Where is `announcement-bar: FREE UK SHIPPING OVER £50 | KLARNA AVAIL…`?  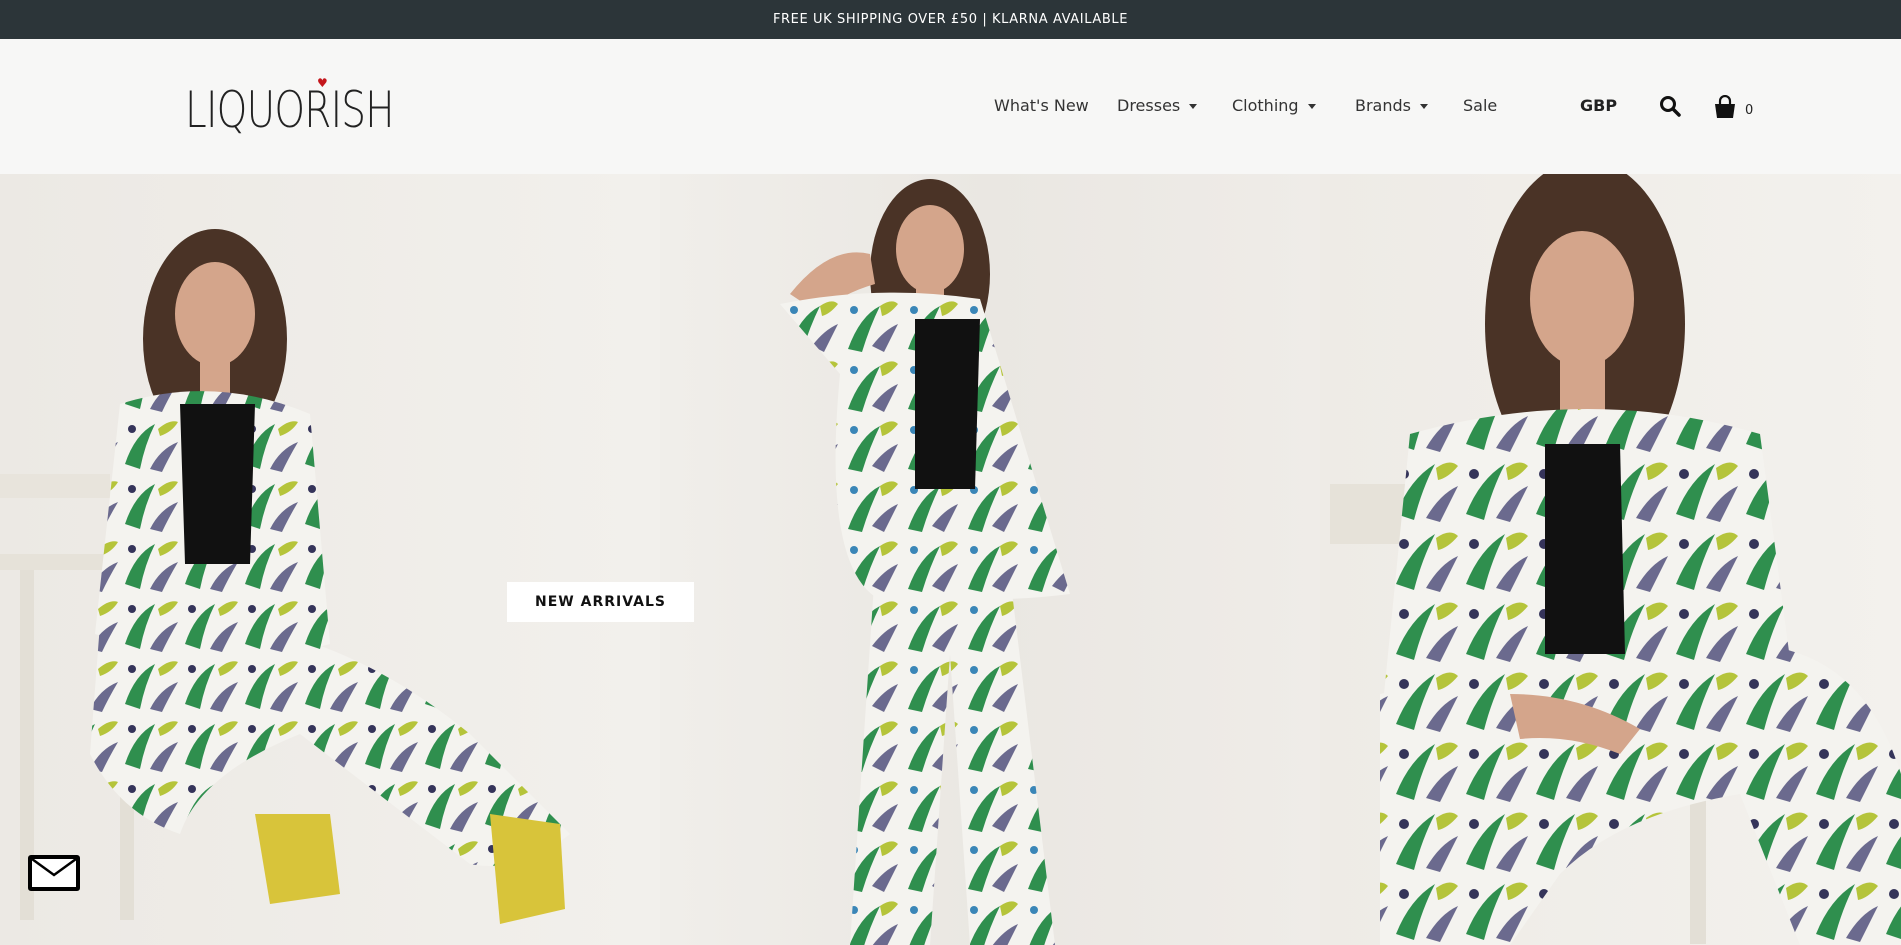 announcement-bar: FREE UK SHIPPING OVER £50 | KLARNA AVAIL… is located at coordinates (950, 19).